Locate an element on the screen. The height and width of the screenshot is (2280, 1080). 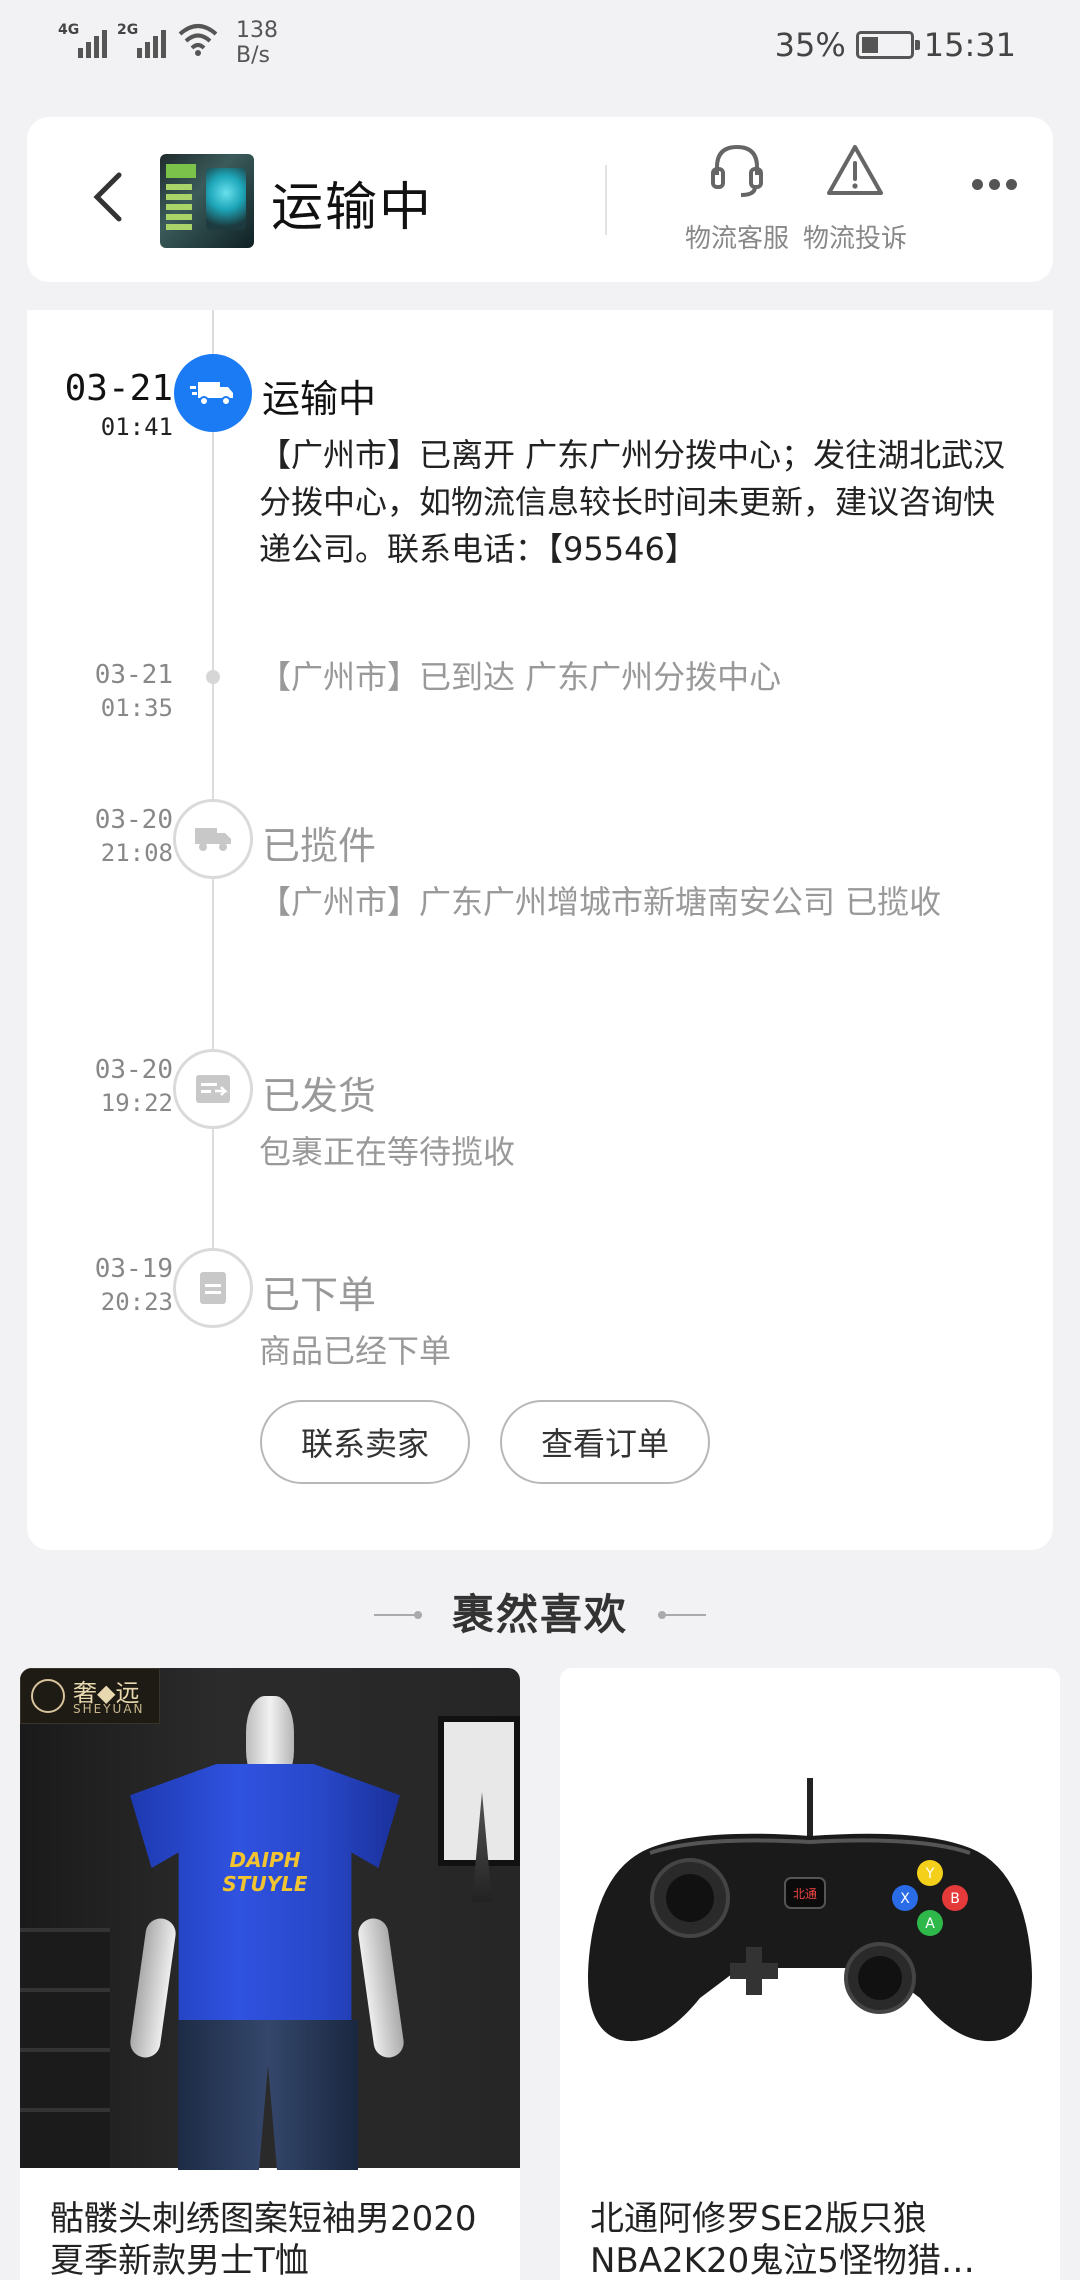
logistics-complaint-label: 物流投诉 is located at coordinates (854, 239).